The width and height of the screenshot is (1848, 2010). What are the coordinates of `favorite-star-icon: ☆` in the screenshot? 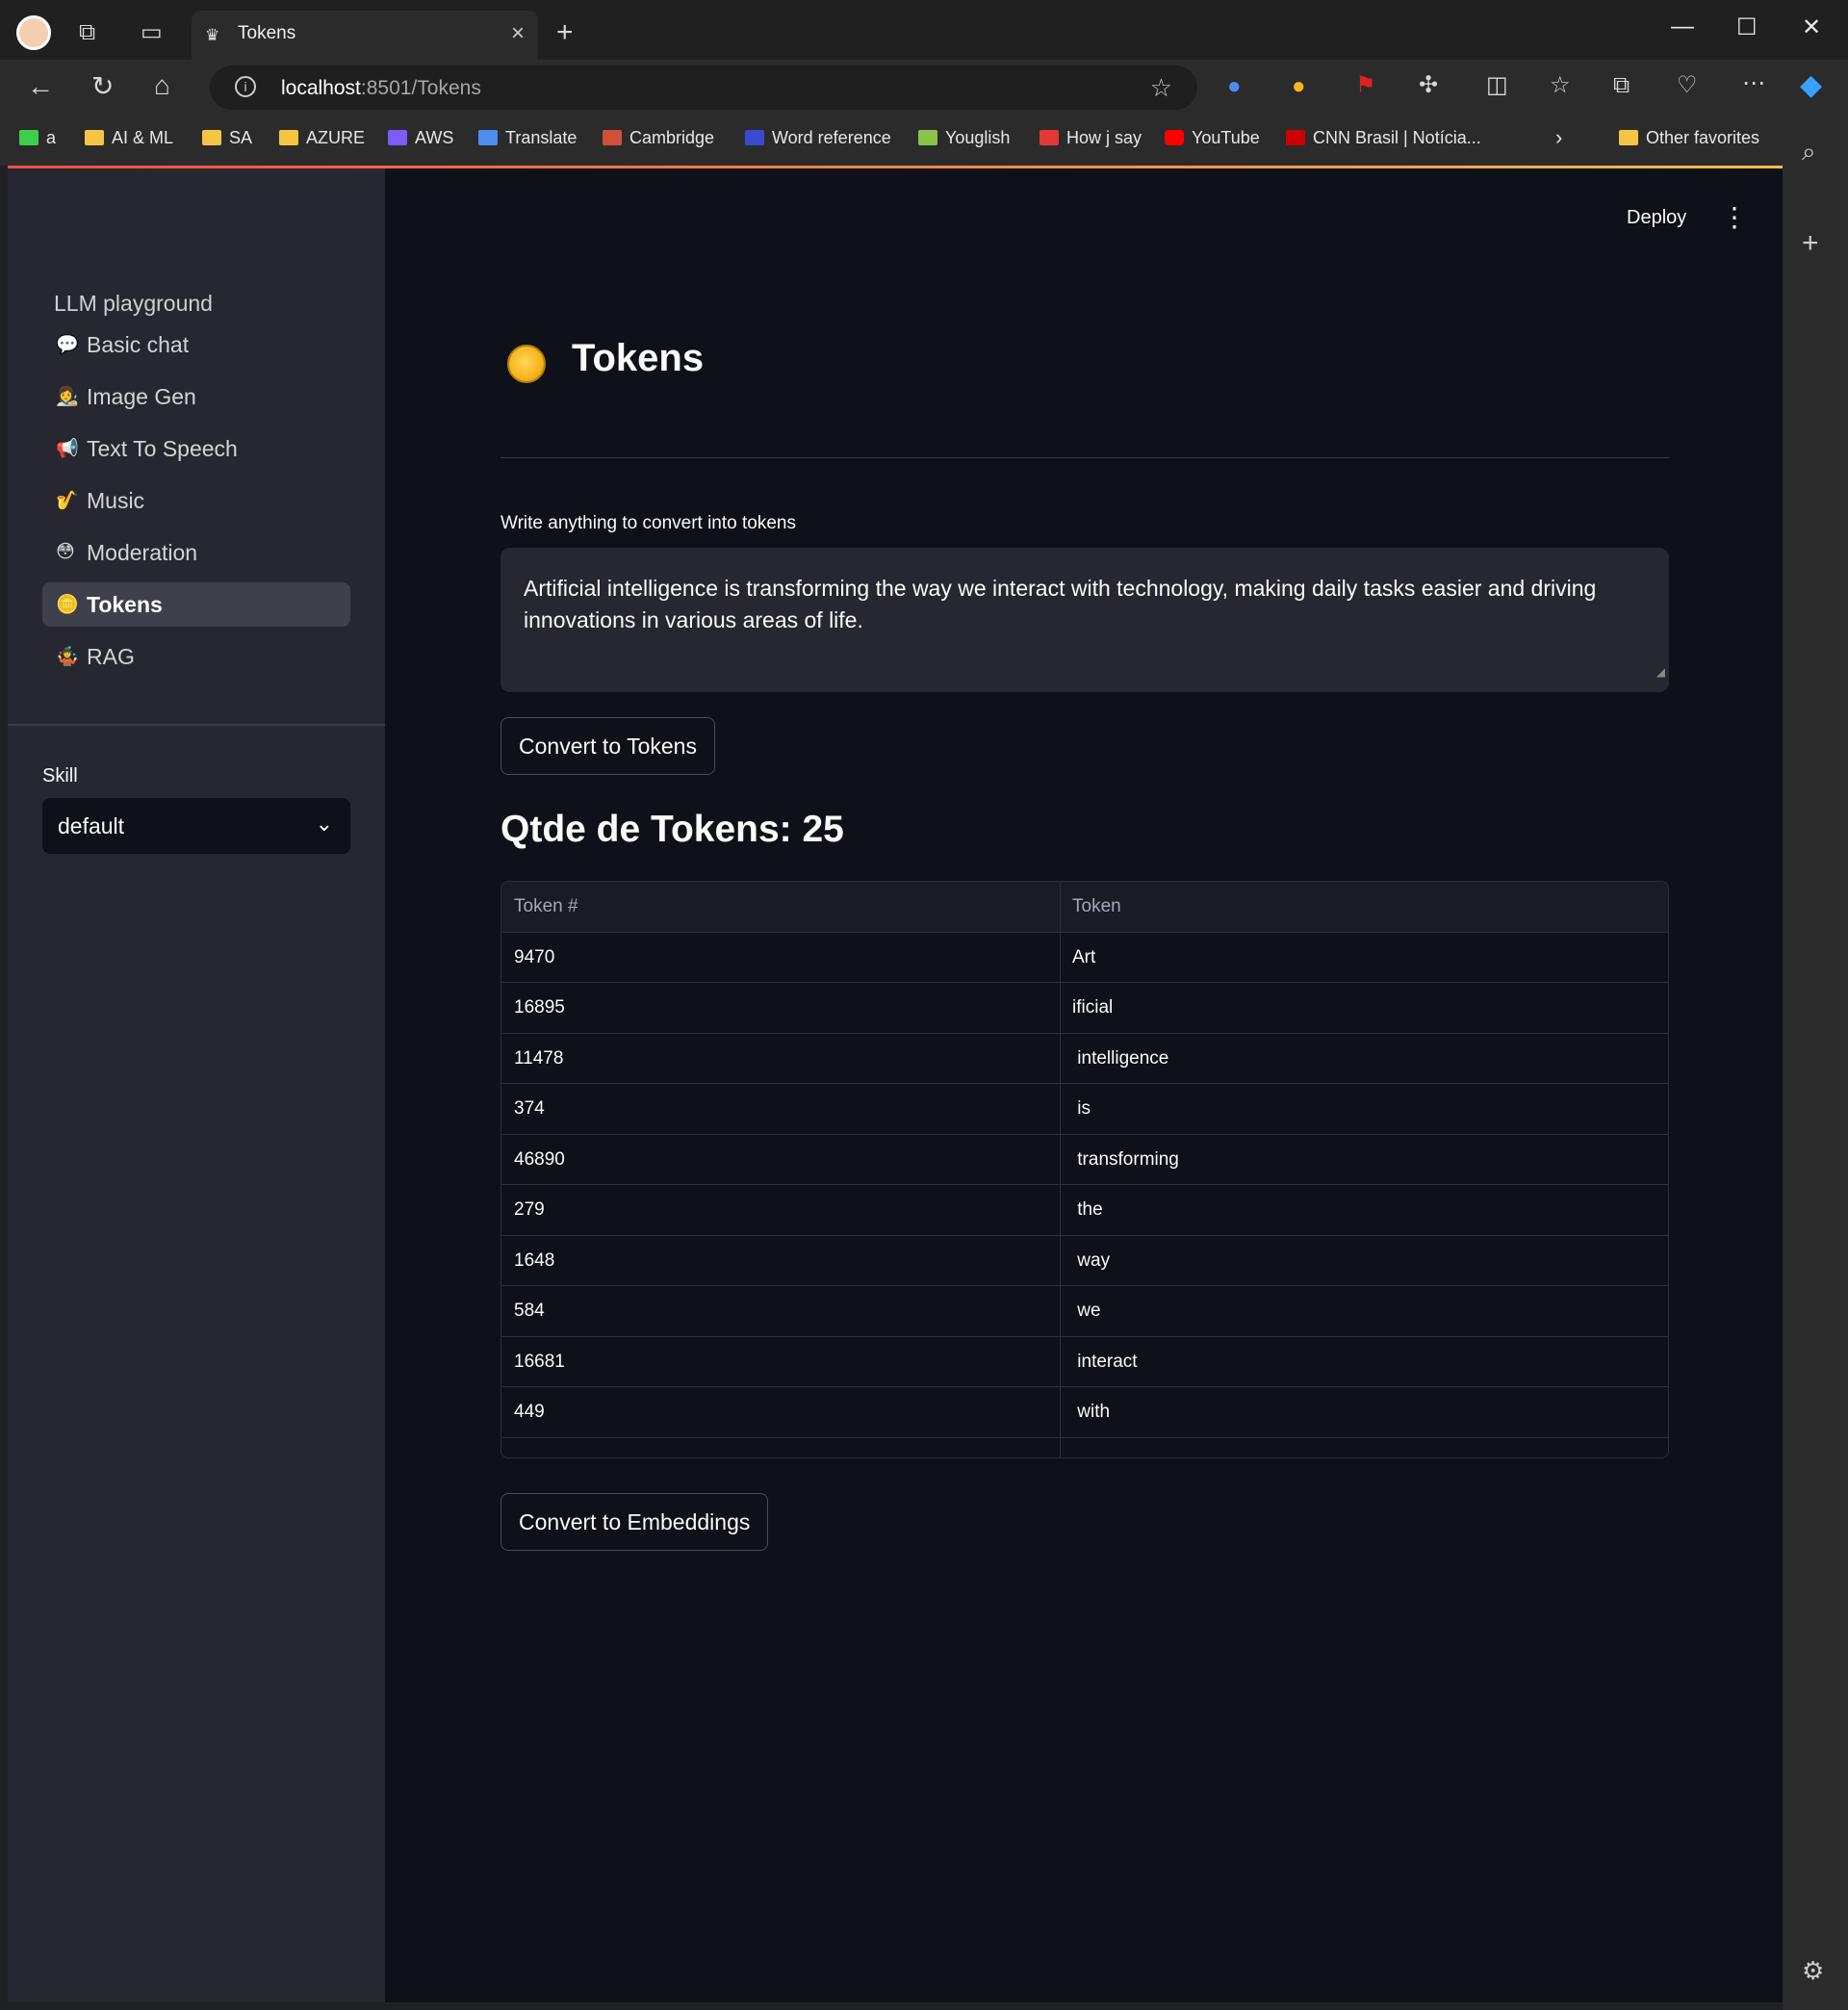 It's located at (1161, 88).